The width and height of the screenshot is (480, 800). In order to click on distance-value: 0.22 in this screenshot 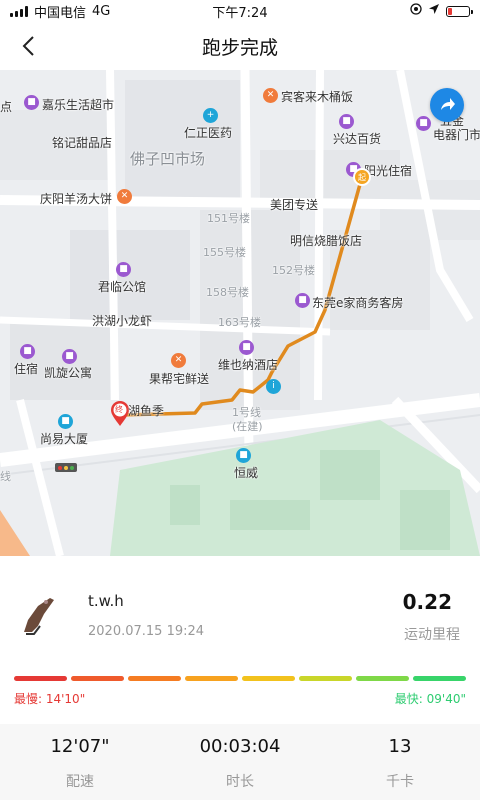, I will do `click(427, 602)`.